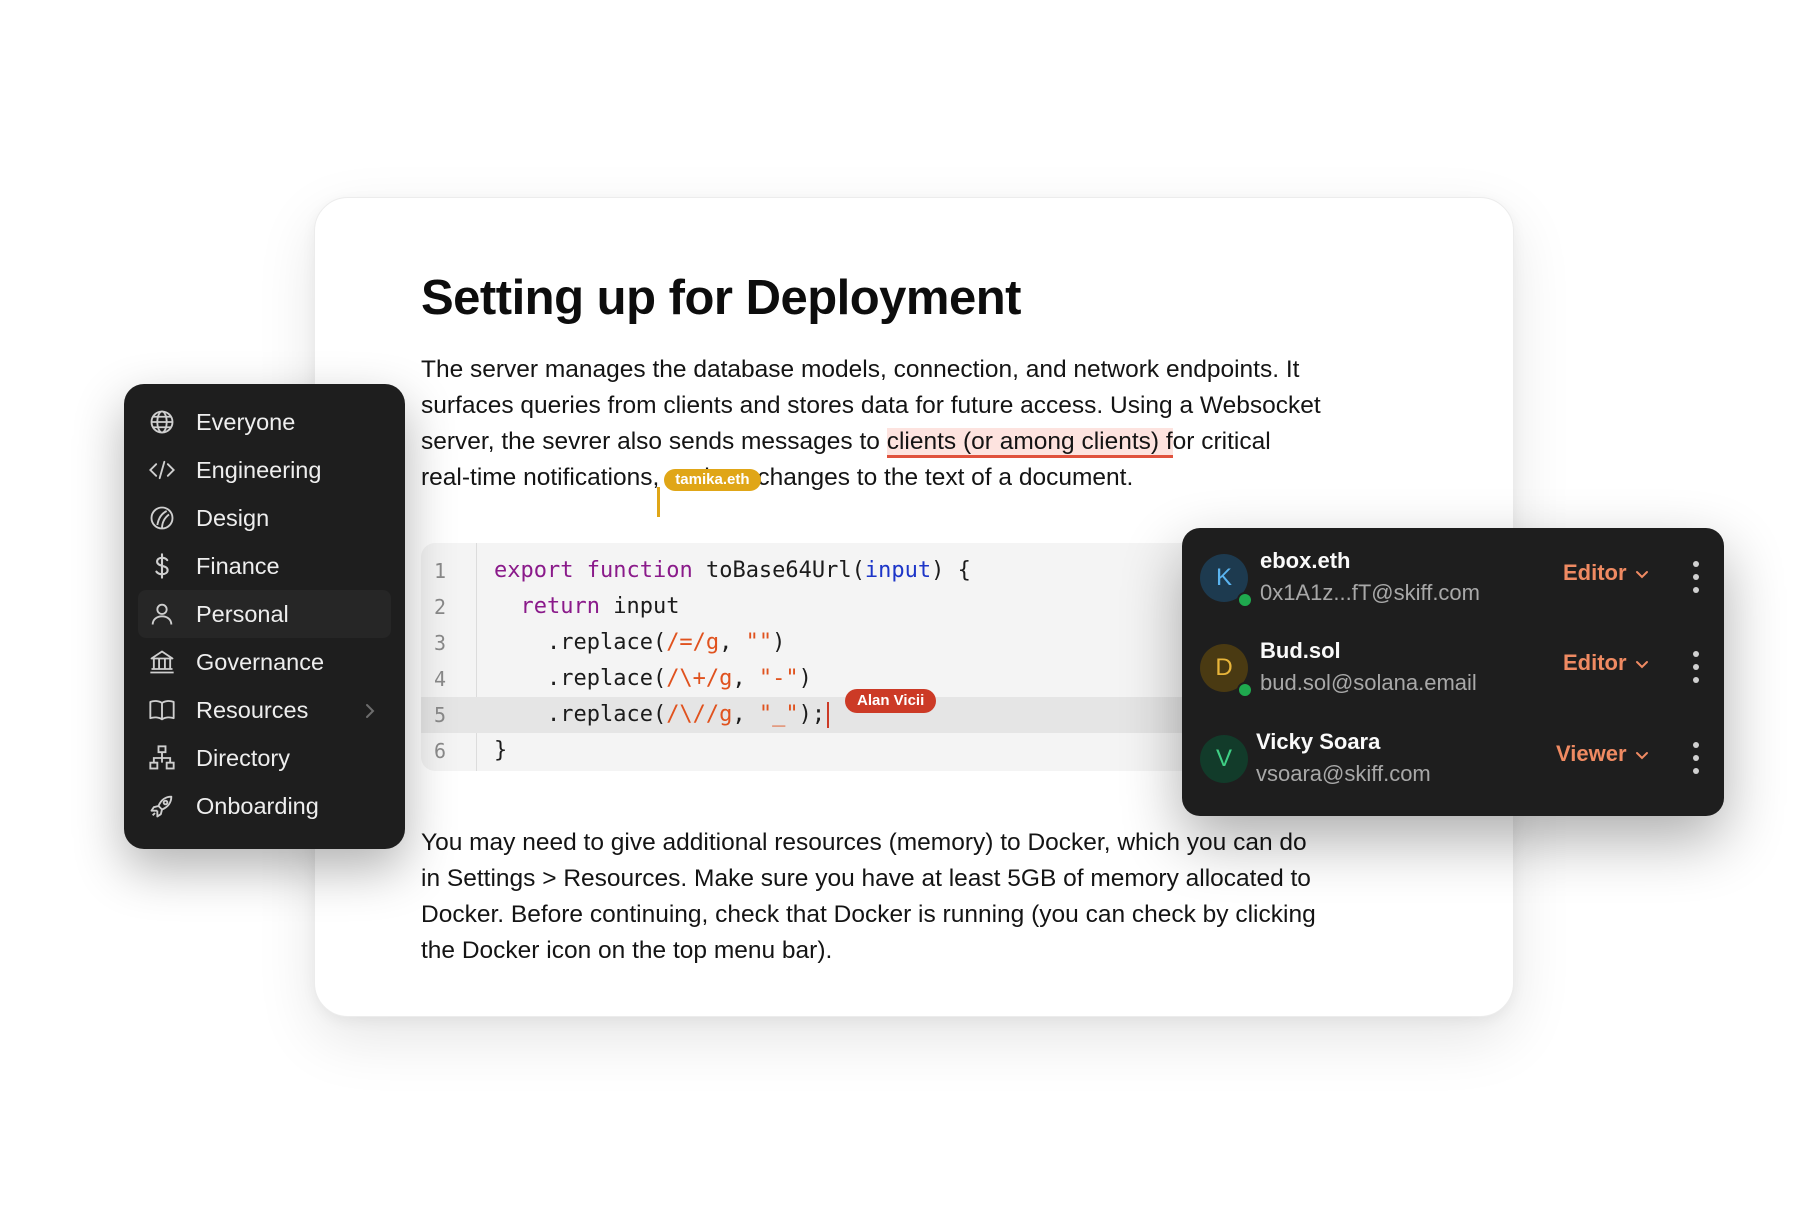 The image size is (1818, 1213). I want to click on sidebar-item-design: Design, so click(264, 518).